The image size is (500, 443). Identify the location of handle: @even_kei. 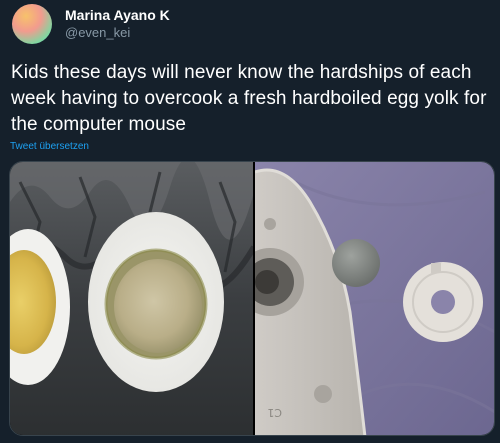
(117, 33).